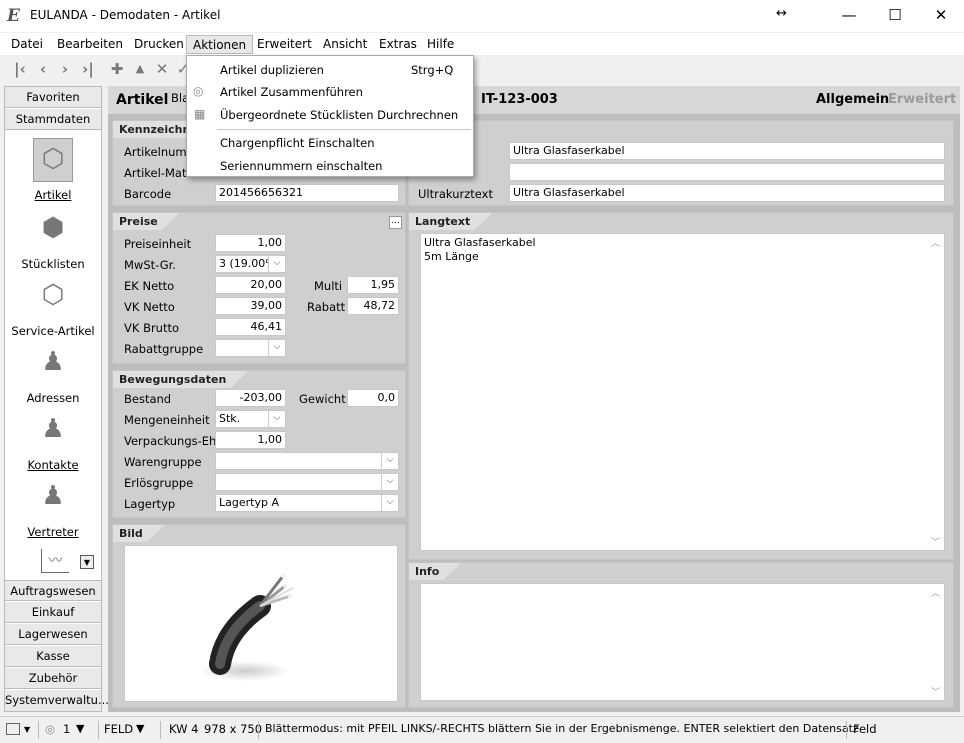 This screenshot has height=743, width=964. What do you see at coordinates (345, 44) in the screenshot?
I see `menu-ansicht: Ansicht` at bounding box center [345, 44].